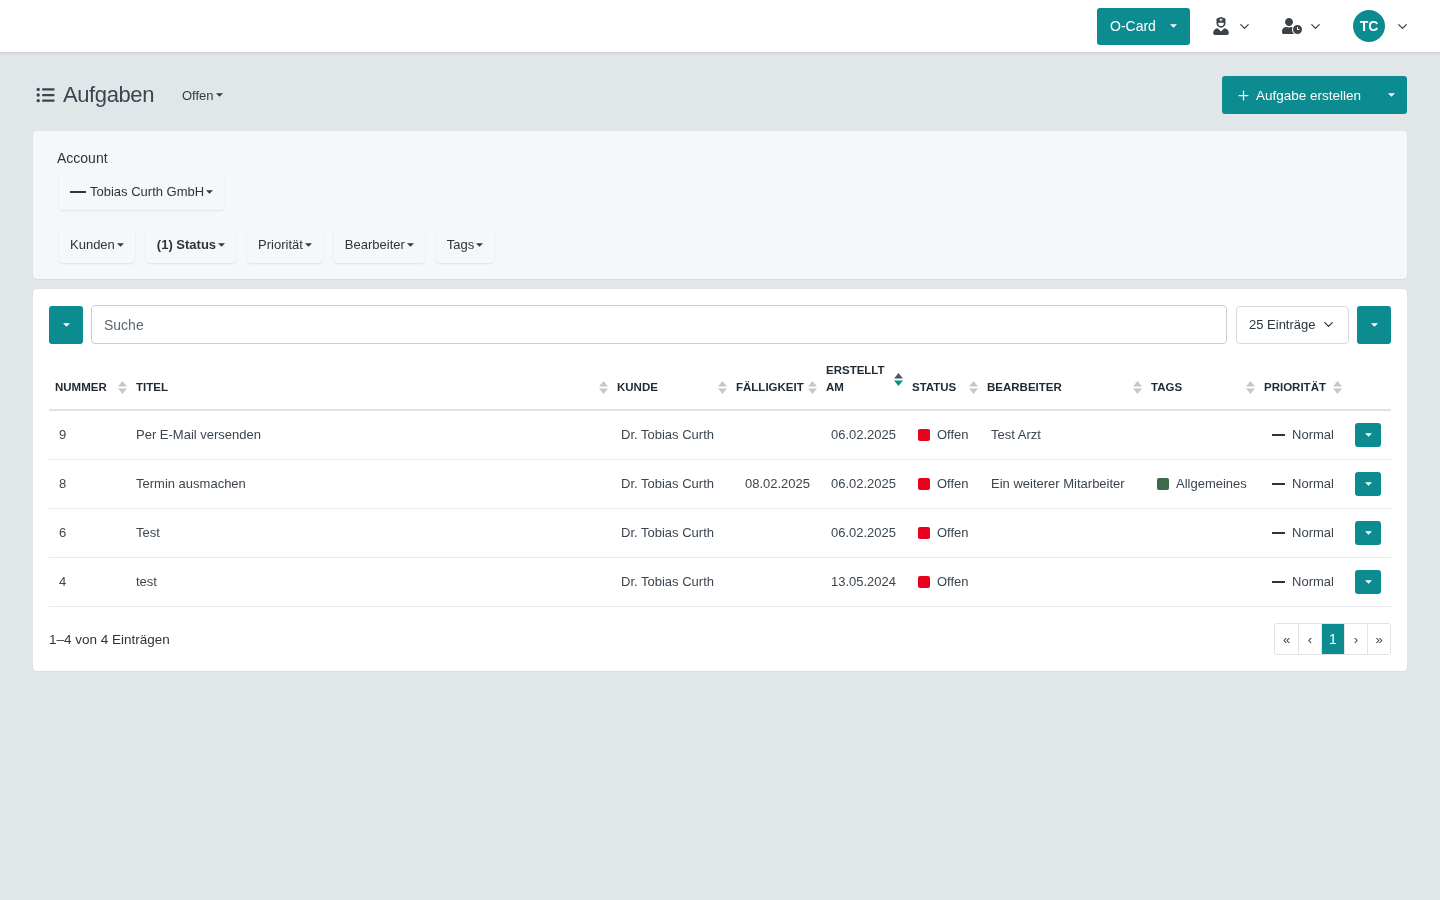  Describe the element at coordinates (370, 582) in the screenshot. I see `table-cell: test` at that location.